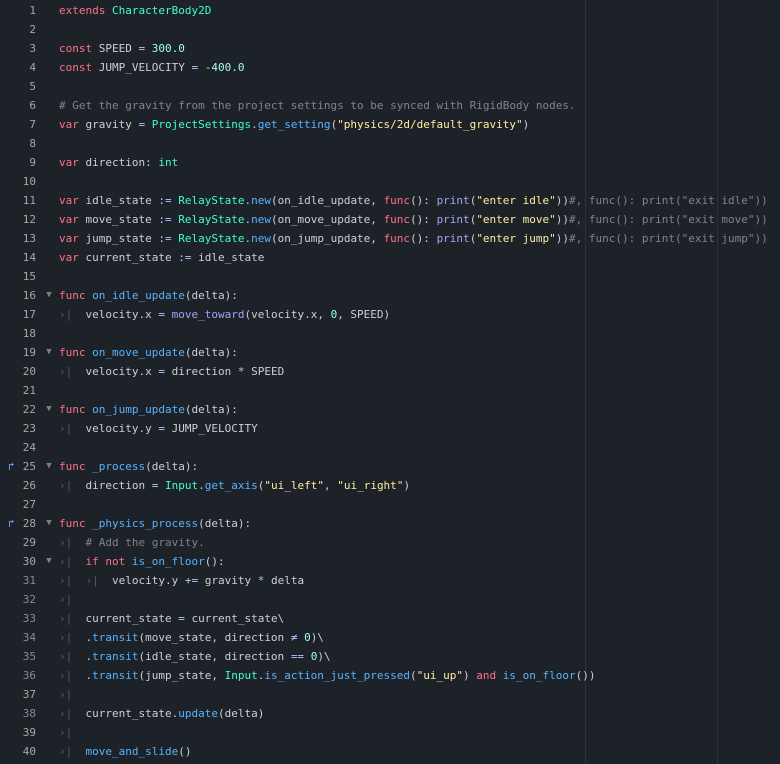  What do you see at coordinates (18, 599) in the screenshot?
I see `line-number: 32` at bounding box center [18, 599].